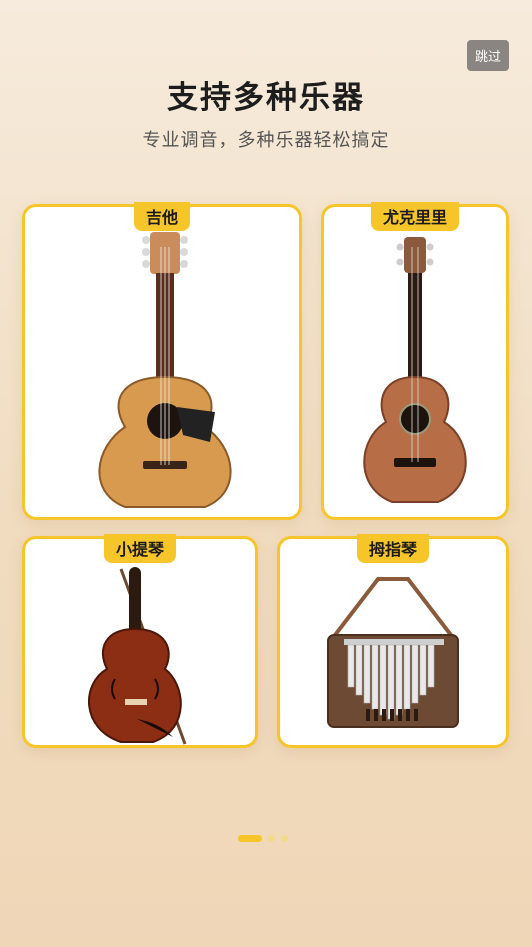  I want to click on instrument-label-ukulele: 尤克里里, so click(415, 216).